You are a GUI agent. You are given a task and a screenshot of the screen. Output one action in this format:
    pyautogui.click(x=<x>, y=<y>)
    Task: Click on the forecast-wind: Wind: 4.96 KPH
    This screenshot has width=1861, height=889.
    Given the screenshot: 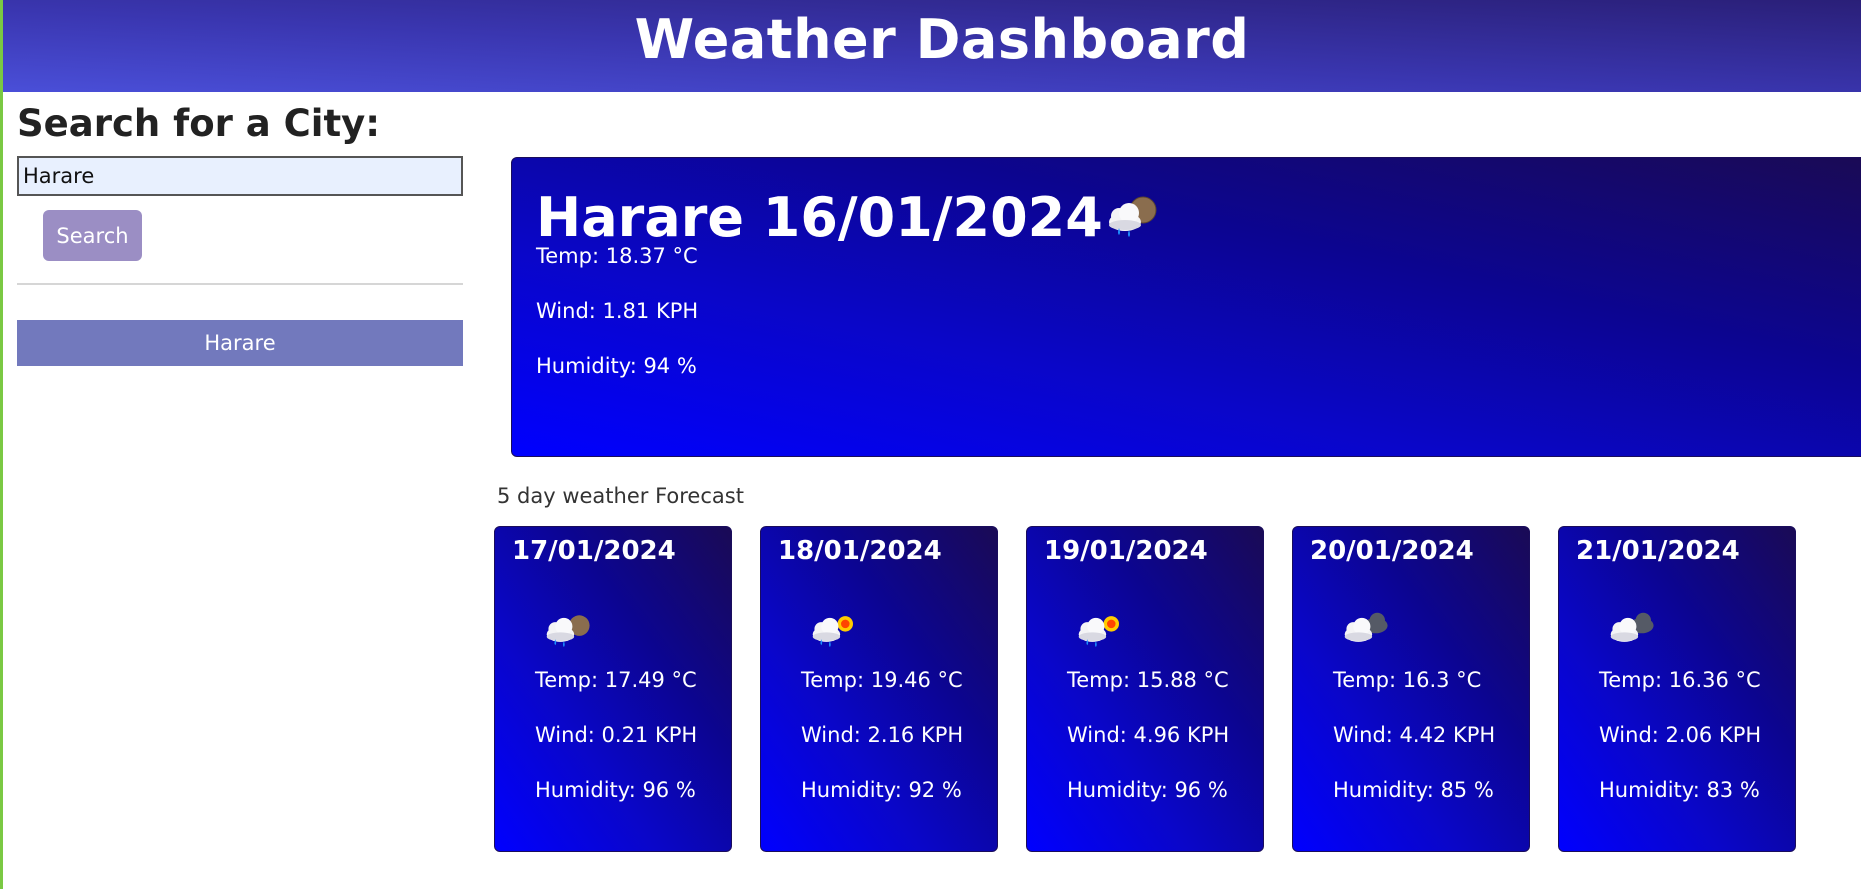 What is the action you would take?
    pyautogui.click(x=1148, y=735)
    